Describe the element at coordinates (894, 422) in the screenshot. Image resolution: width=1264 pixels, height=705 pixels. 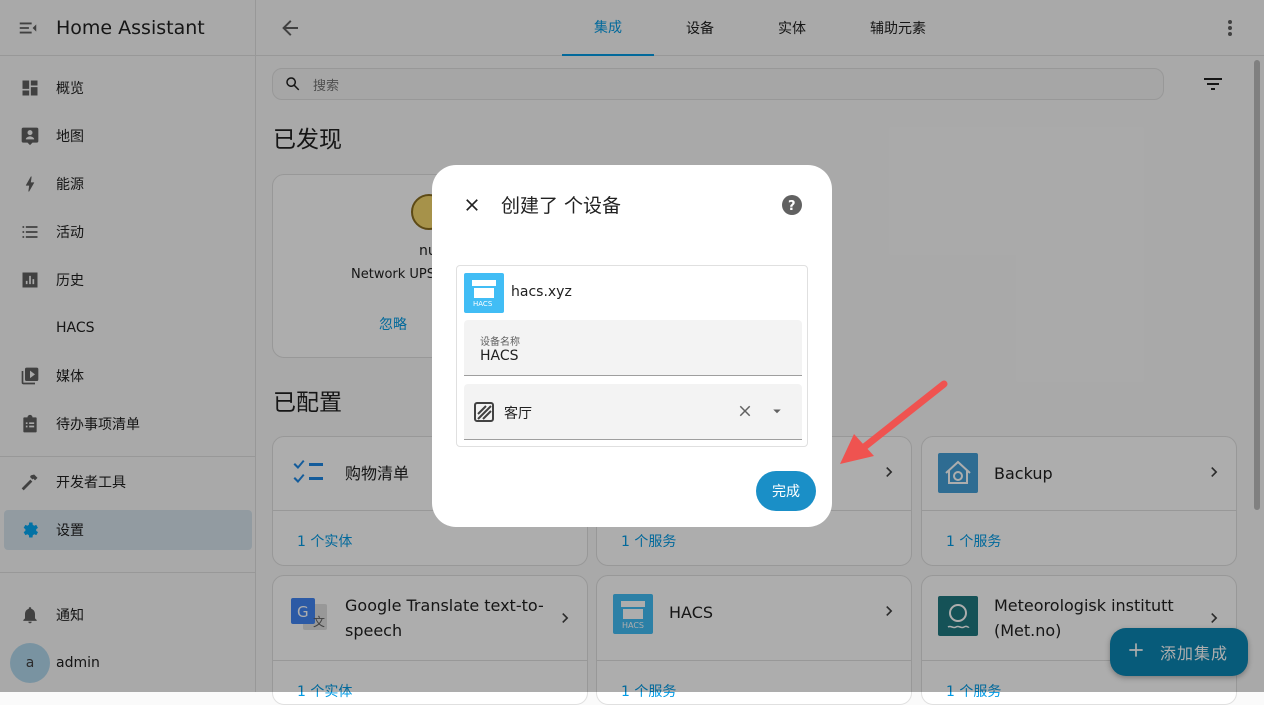
I see `annotation-arrow-icon` at that location.